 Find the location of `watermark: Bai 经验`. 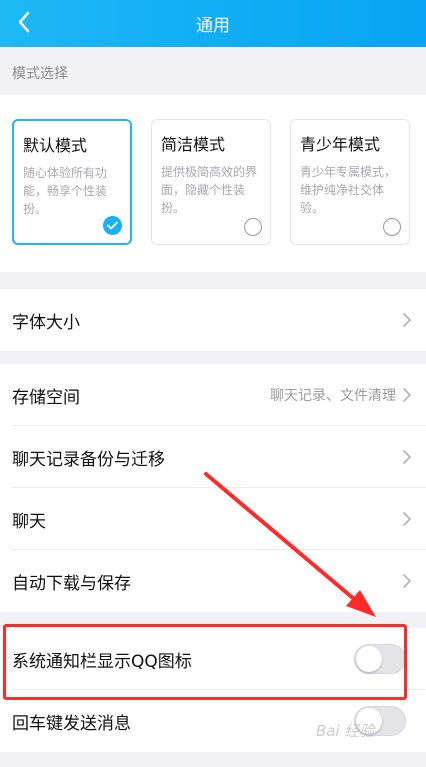

watermark: Bai 经验 is located at coordinates (345, 731).